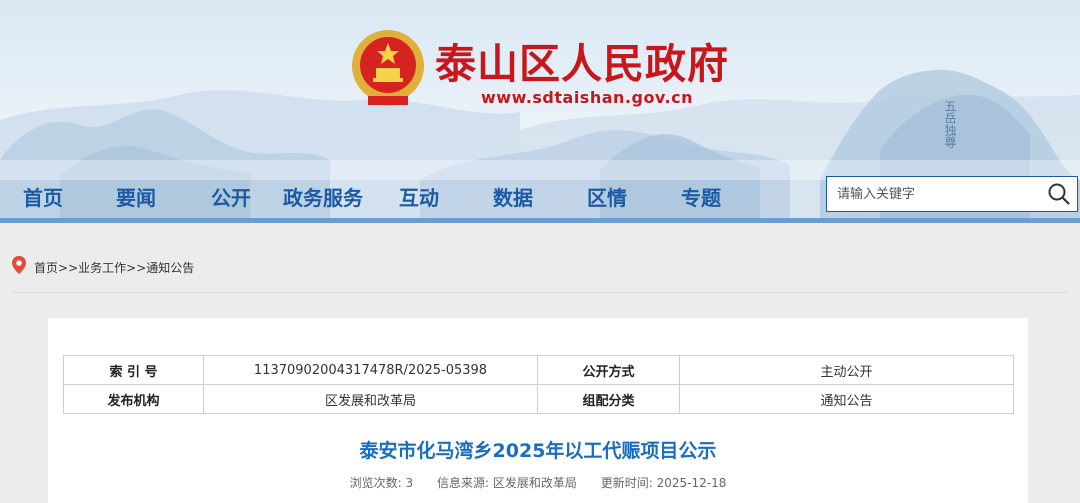 This screenshot has height=503, width=1080. I want to click on update-time-value: 2025-12-18, so click(691, 483).